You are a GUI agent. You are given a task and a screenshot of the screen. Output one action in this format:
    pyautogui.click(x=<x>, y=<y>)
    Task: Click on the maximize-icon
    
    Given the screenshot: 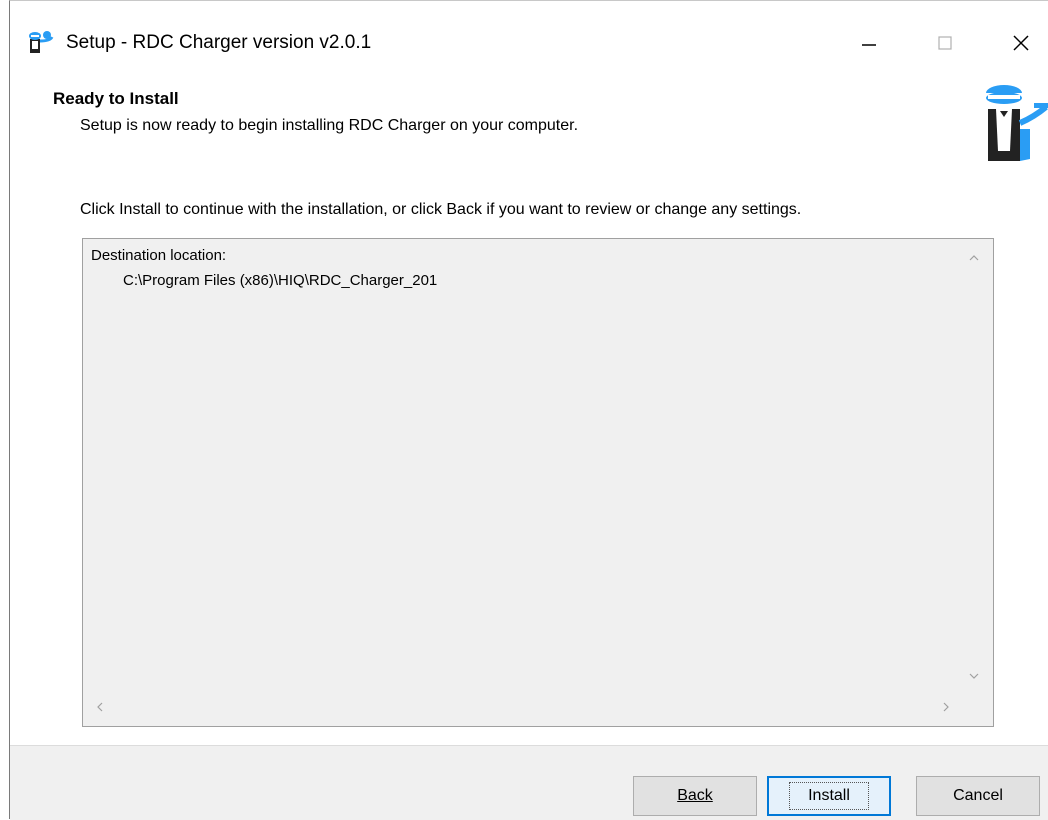 What is the action you would take?
    pyautogui.click(x=945, y=43)
    